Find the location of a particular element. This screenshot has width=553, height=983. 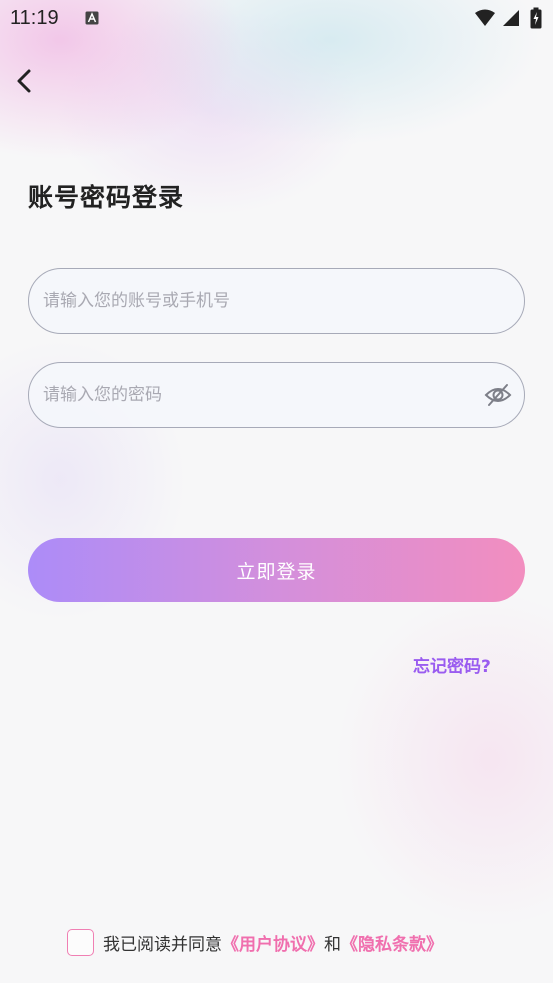

back-button is located at coordinates (25, 81).